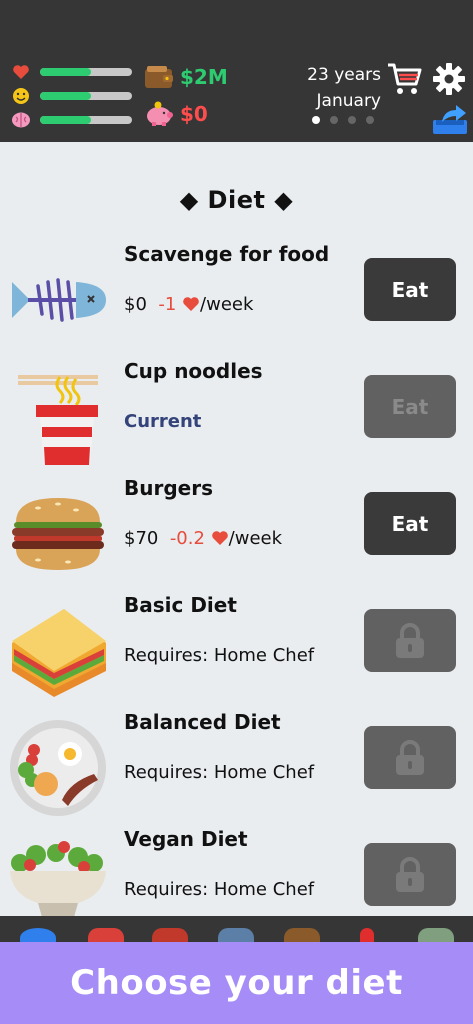 This screenshot has height=1024, width=473. Describe the element at coordinates (187, 538) in the screenshot. I see `health-effect: -0.2` at that location.